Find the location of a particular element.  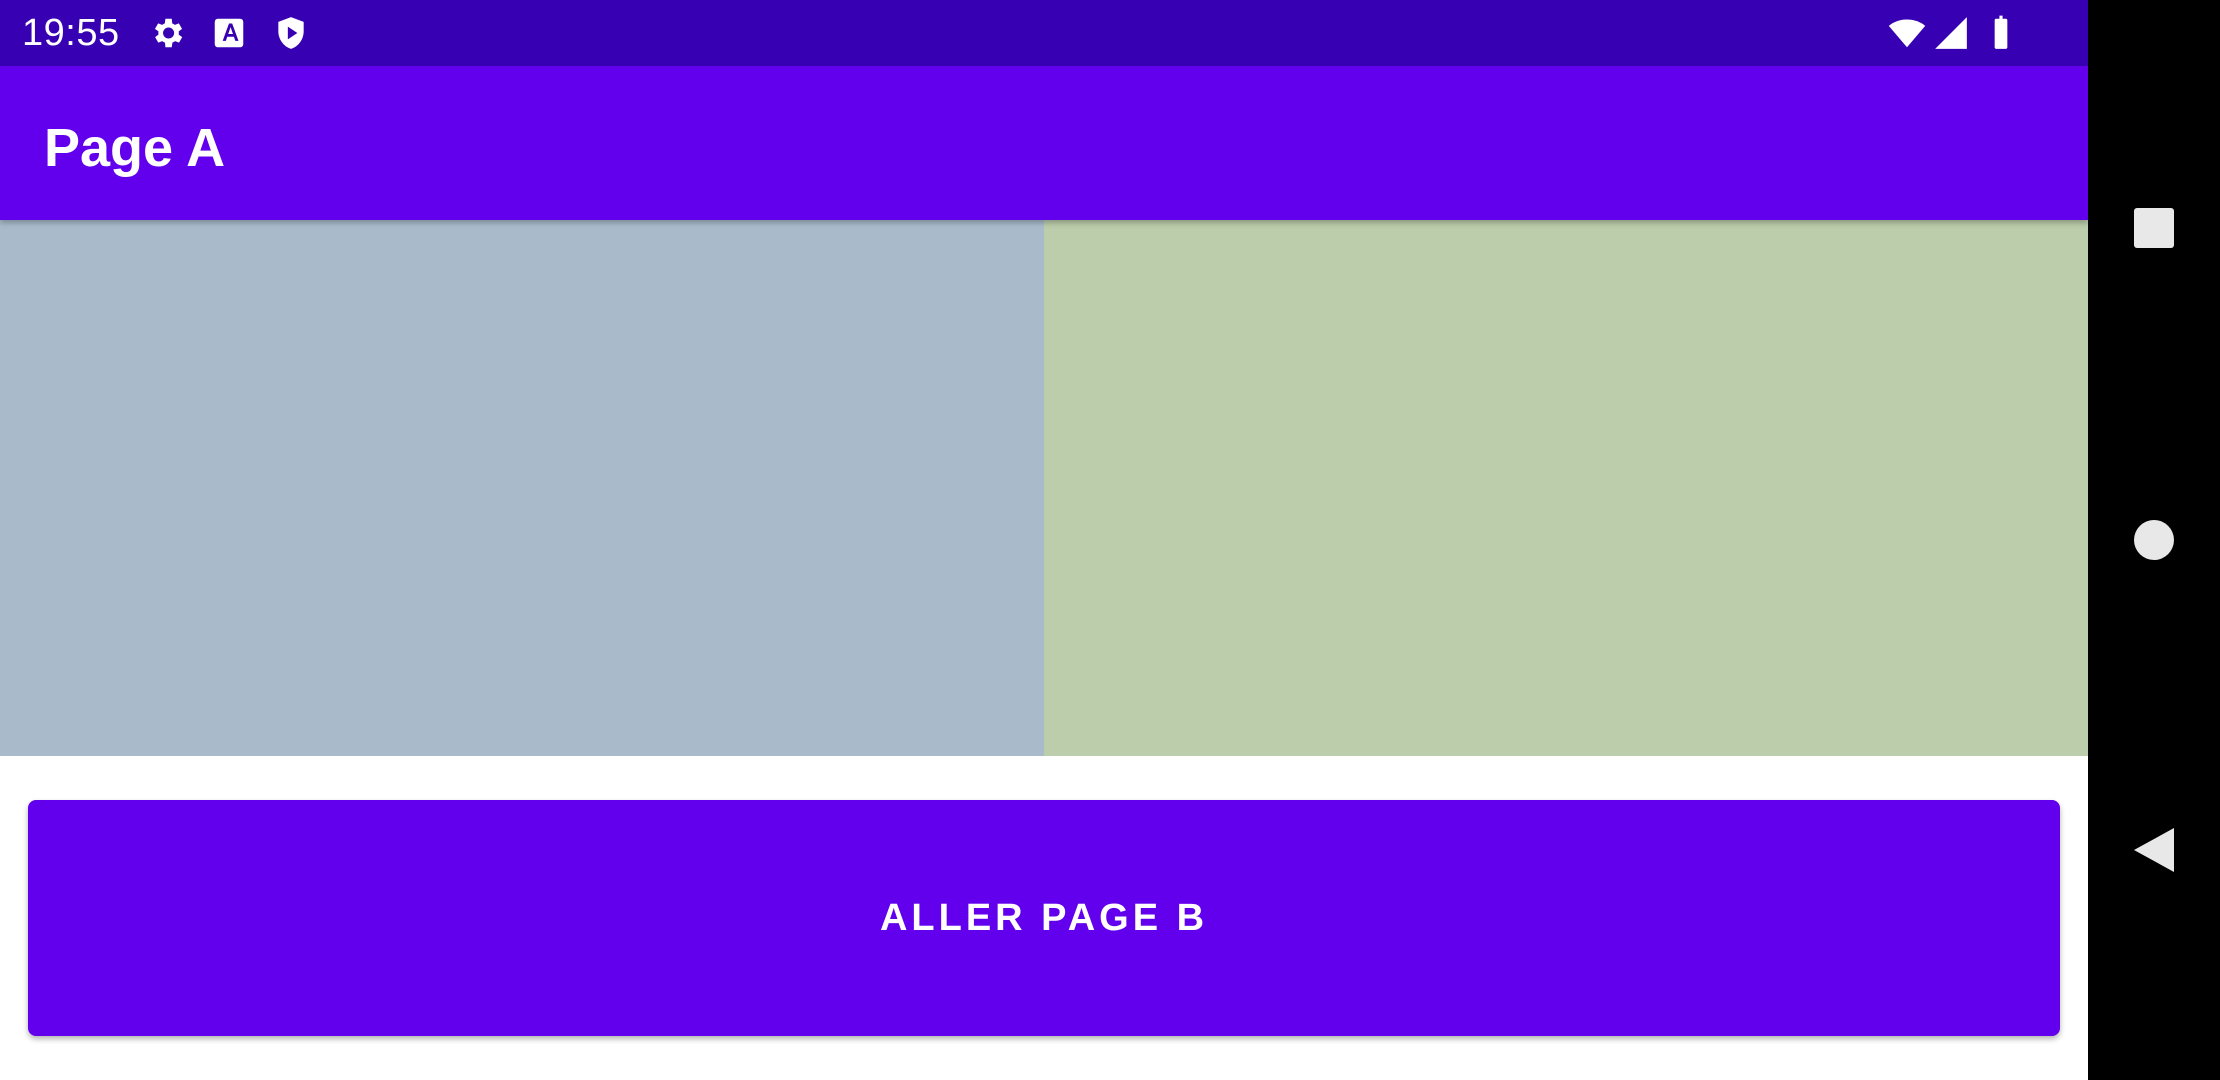

status-bar: 19:55 is located at coordinates (1044, 33).